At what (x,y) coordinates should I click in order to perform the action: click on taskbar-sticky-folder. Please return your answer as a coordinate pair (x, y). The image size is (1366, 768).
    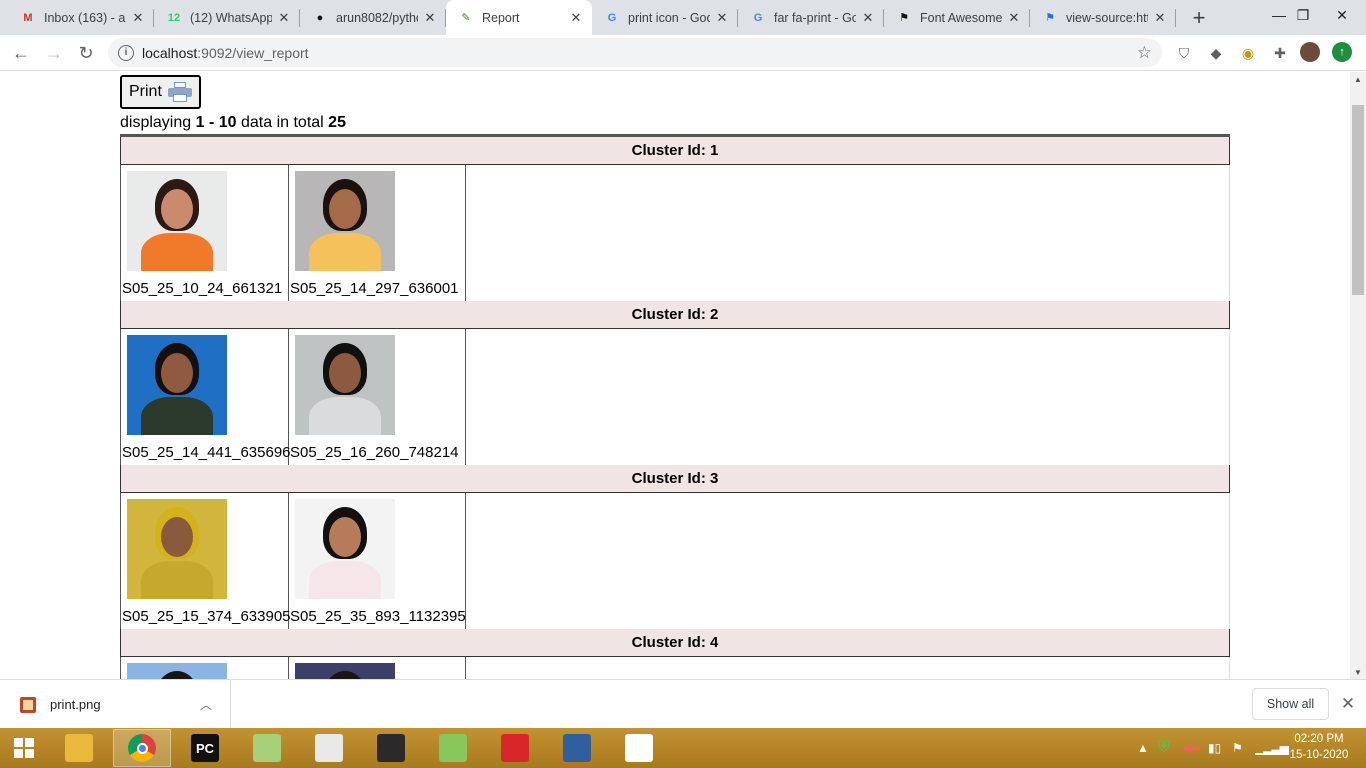
    Looking at the image, I should click on (267, 748).